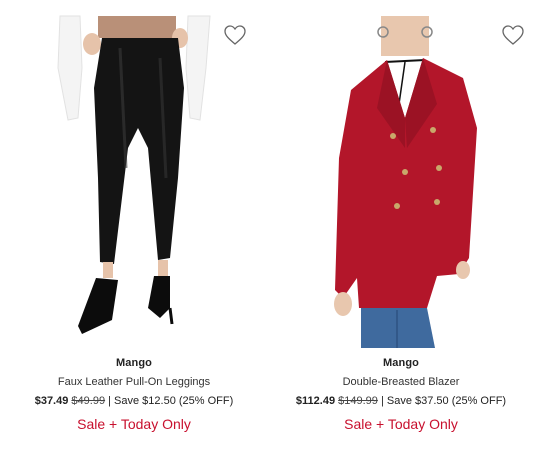 This screenshot has height=454, width=535. What do you see at coordinates (443, 401) in the screenshot?
I see `savings-text: | Save $37.50 (25% OFF)` at bounding box center [443, 401].